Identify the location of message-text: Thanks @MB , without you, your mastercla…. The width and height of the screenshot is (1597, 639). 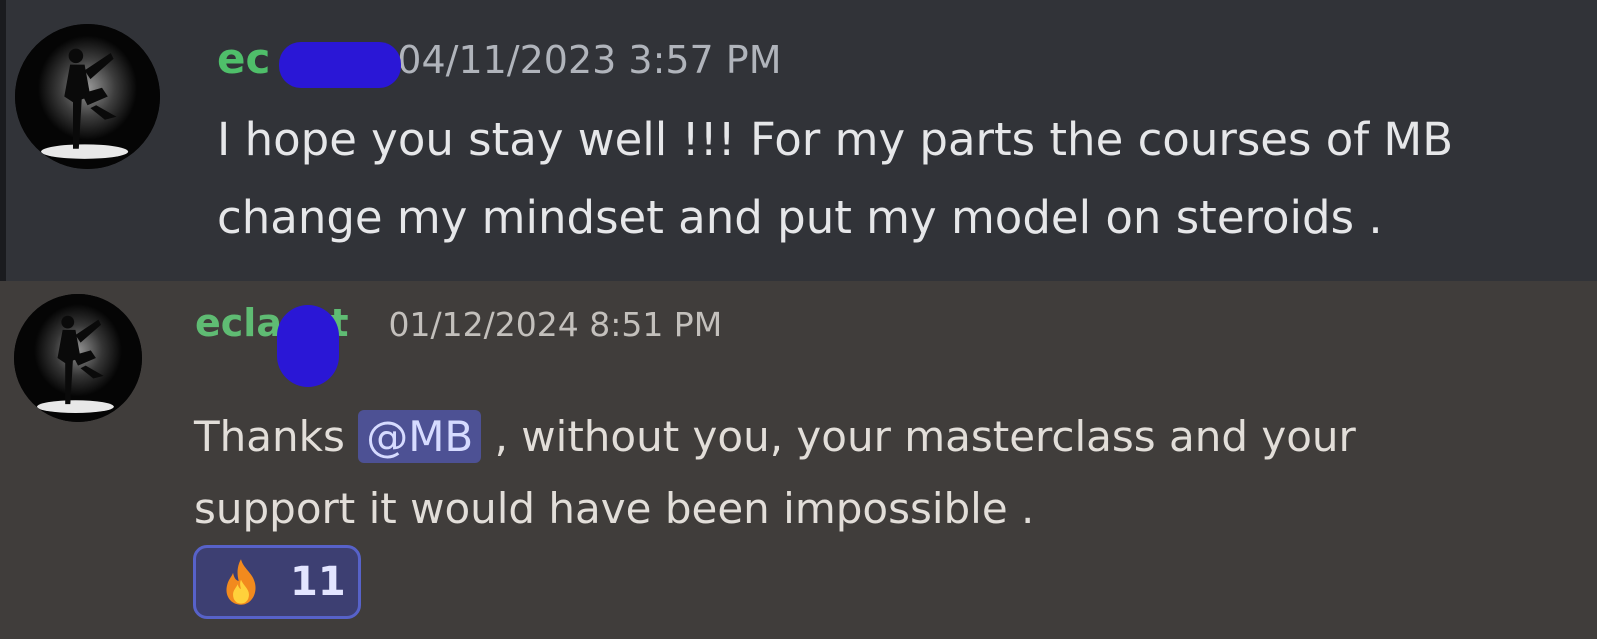
(775, 471).